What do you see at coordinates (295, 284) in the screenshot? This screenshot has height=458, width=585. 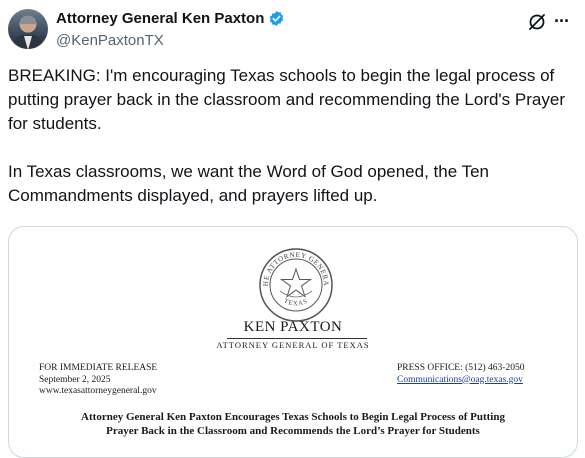 I see `attorney-general-seal-icon: THE ATTORNEY GENERAL TEXAS` at bounding box center [295, 284].